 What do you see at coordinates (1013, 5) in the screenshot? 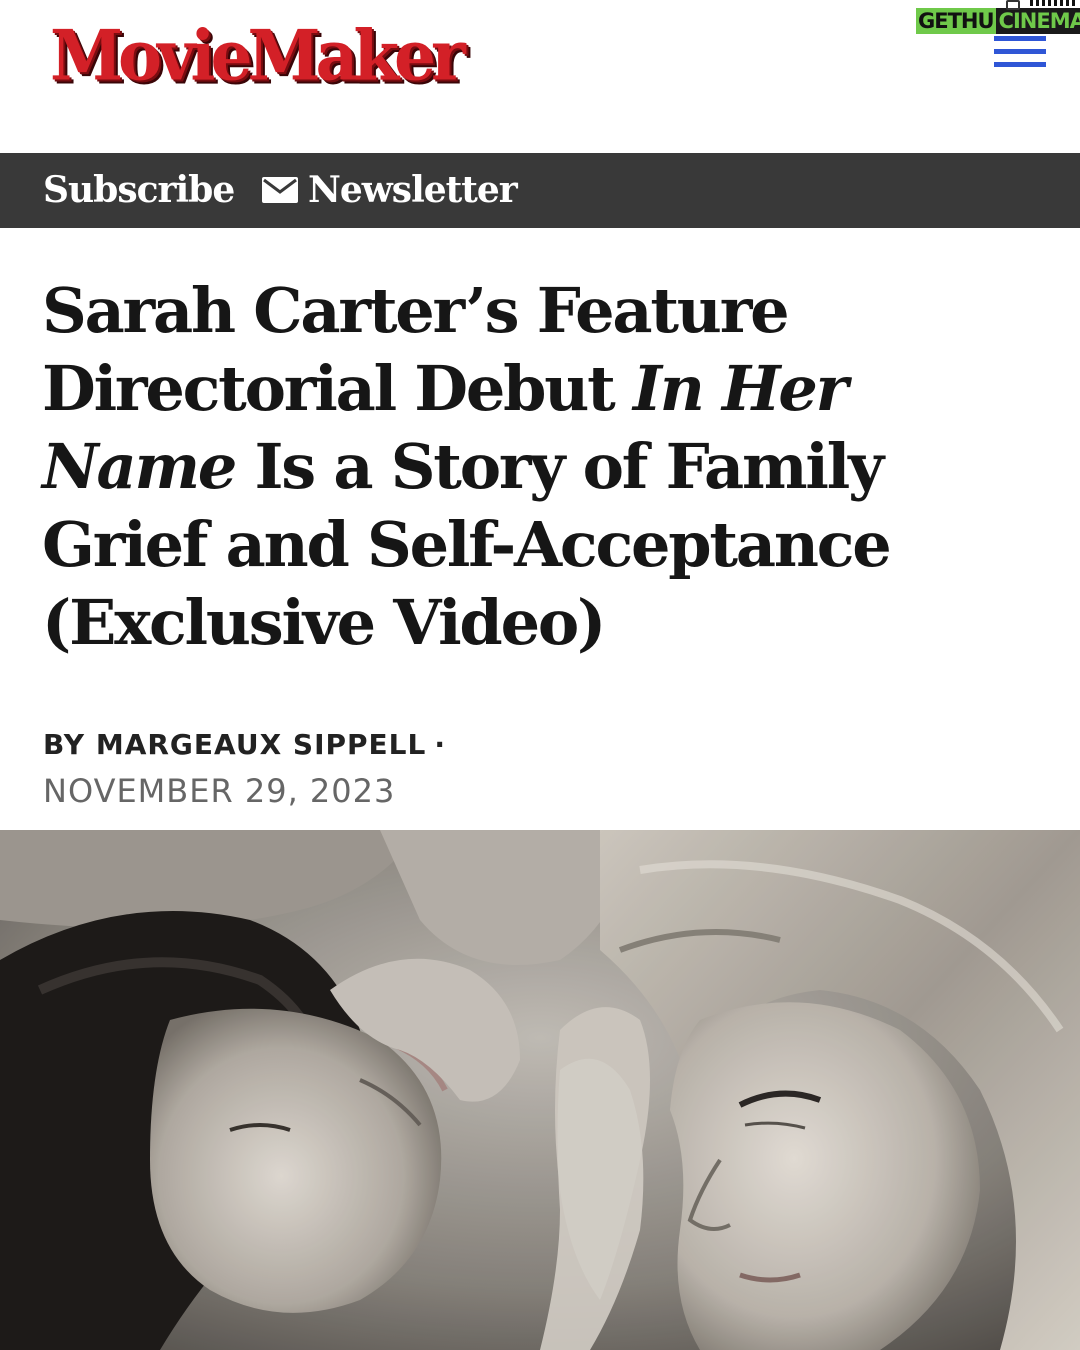
I see `camera-icon` at bounding box center [1013, 5].